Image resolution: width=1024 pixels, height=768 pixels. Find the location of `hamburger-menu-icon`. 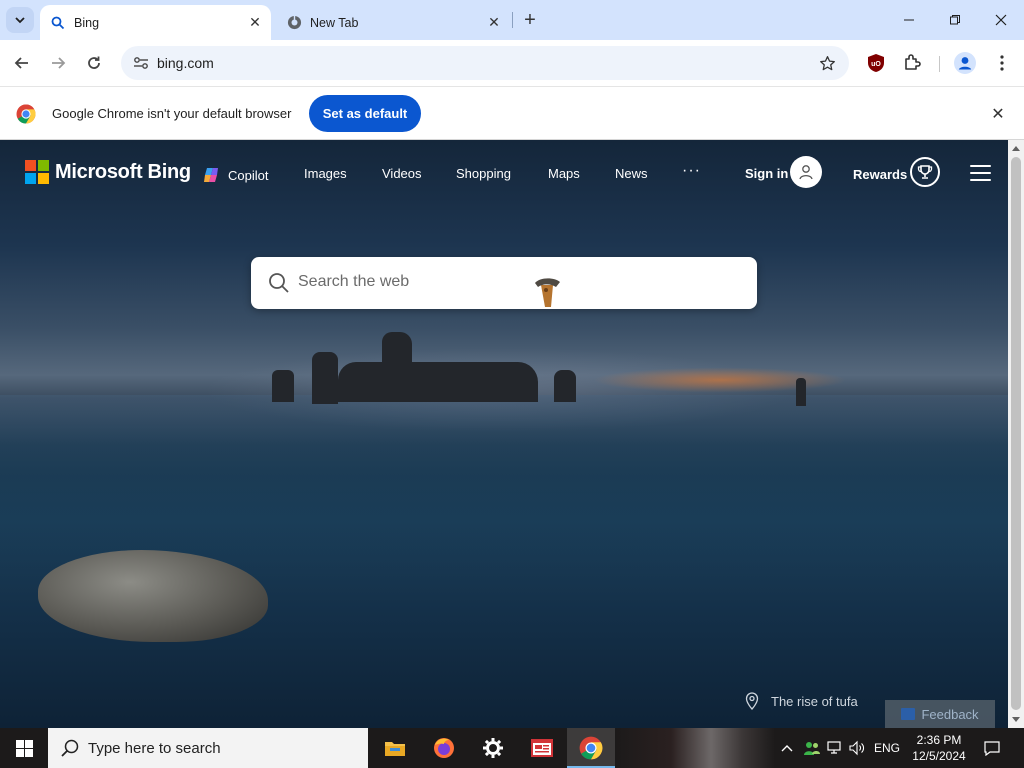

hamburger-menu-icon is located at coordinates (980, 173).